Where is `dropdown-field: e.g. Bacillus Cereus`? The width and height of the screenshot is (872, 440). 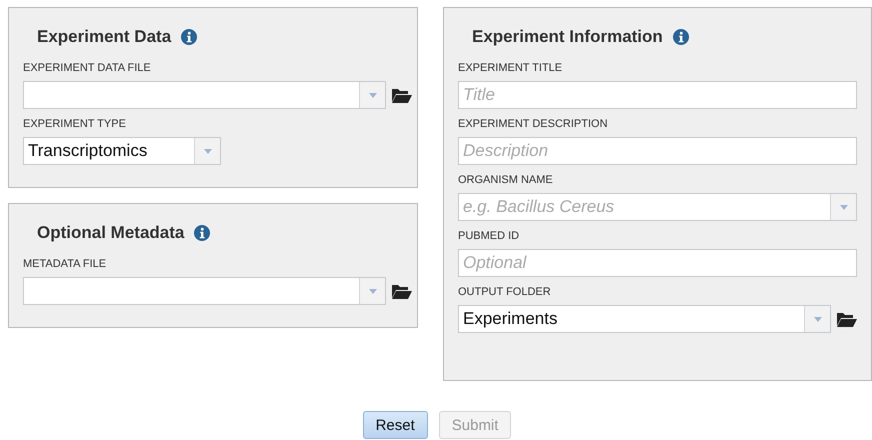
dropdown-field: e.g. Bacillus Cereus is located at coordinates (657, 207).